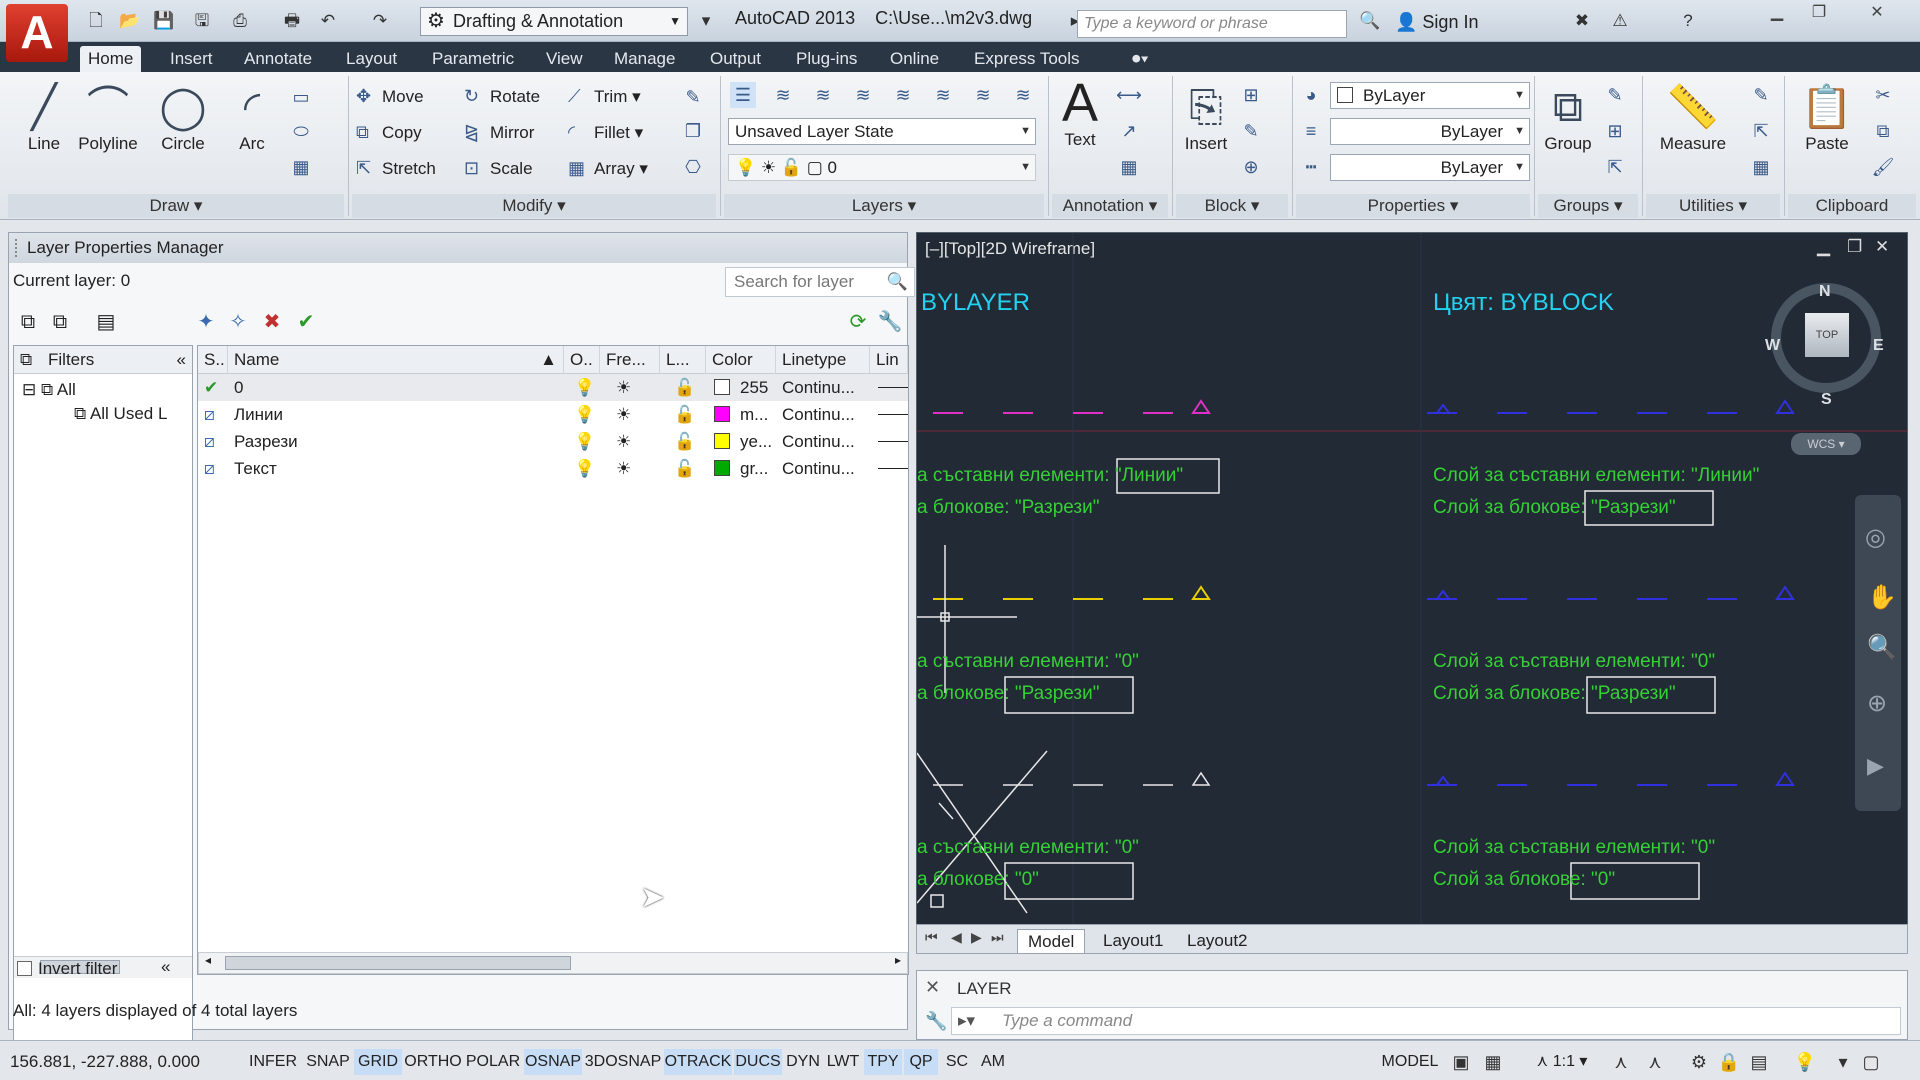 The width and height of the screenshot is (1920, 1080). What do you see at coordinates (898, 960) in the screenshot?
I see `scroll-right-icon: ▸` at bounding box center [898, 960].